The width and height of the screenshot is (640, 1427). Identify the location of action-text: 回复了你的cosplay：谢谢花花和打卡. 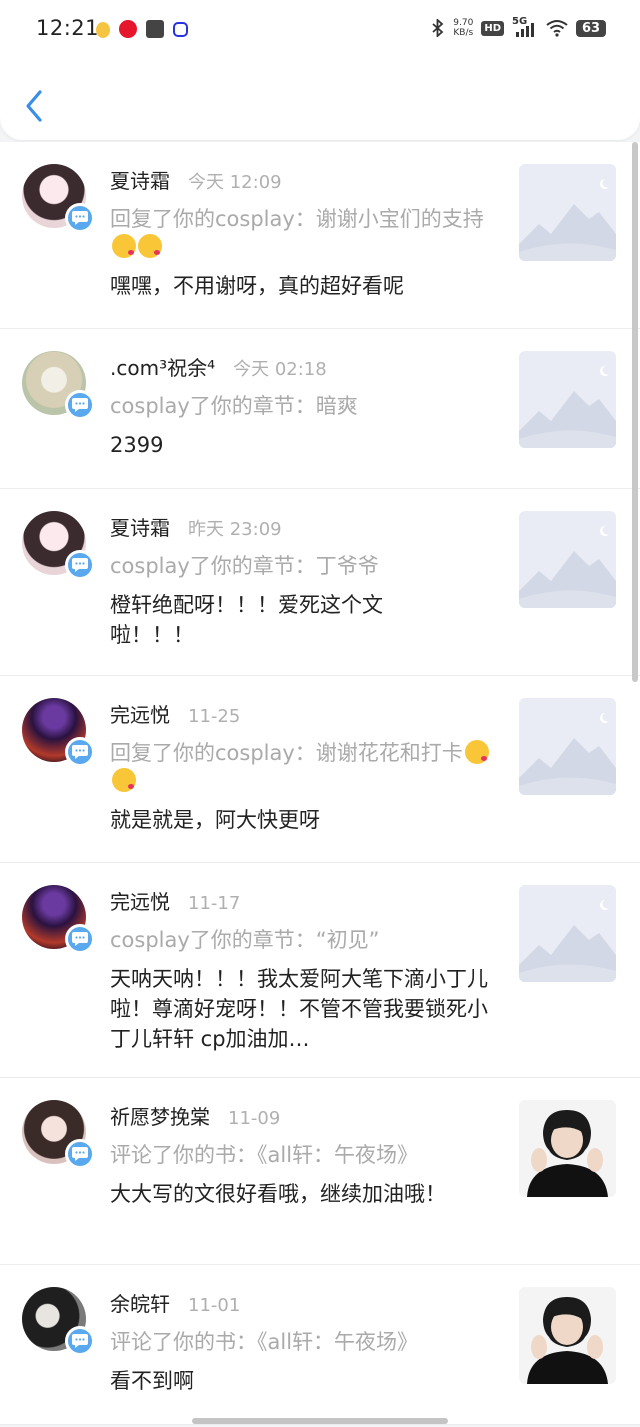
(300, 767).